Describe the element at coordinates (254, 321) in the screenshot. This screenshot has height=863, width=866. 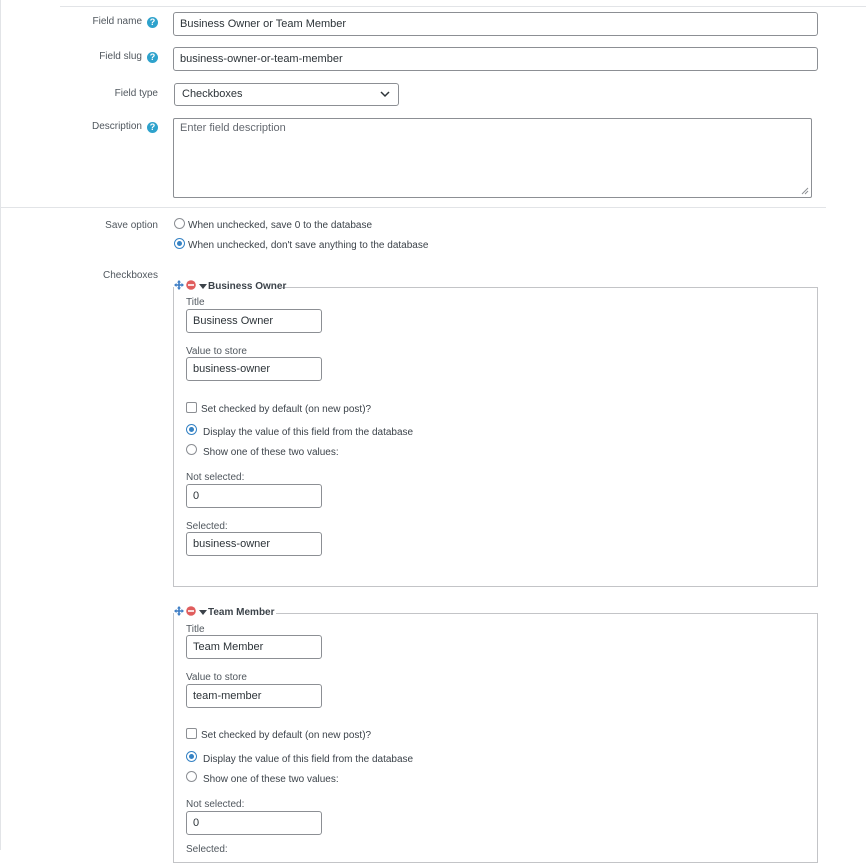
I see `title-input: Business Owner` at that location.